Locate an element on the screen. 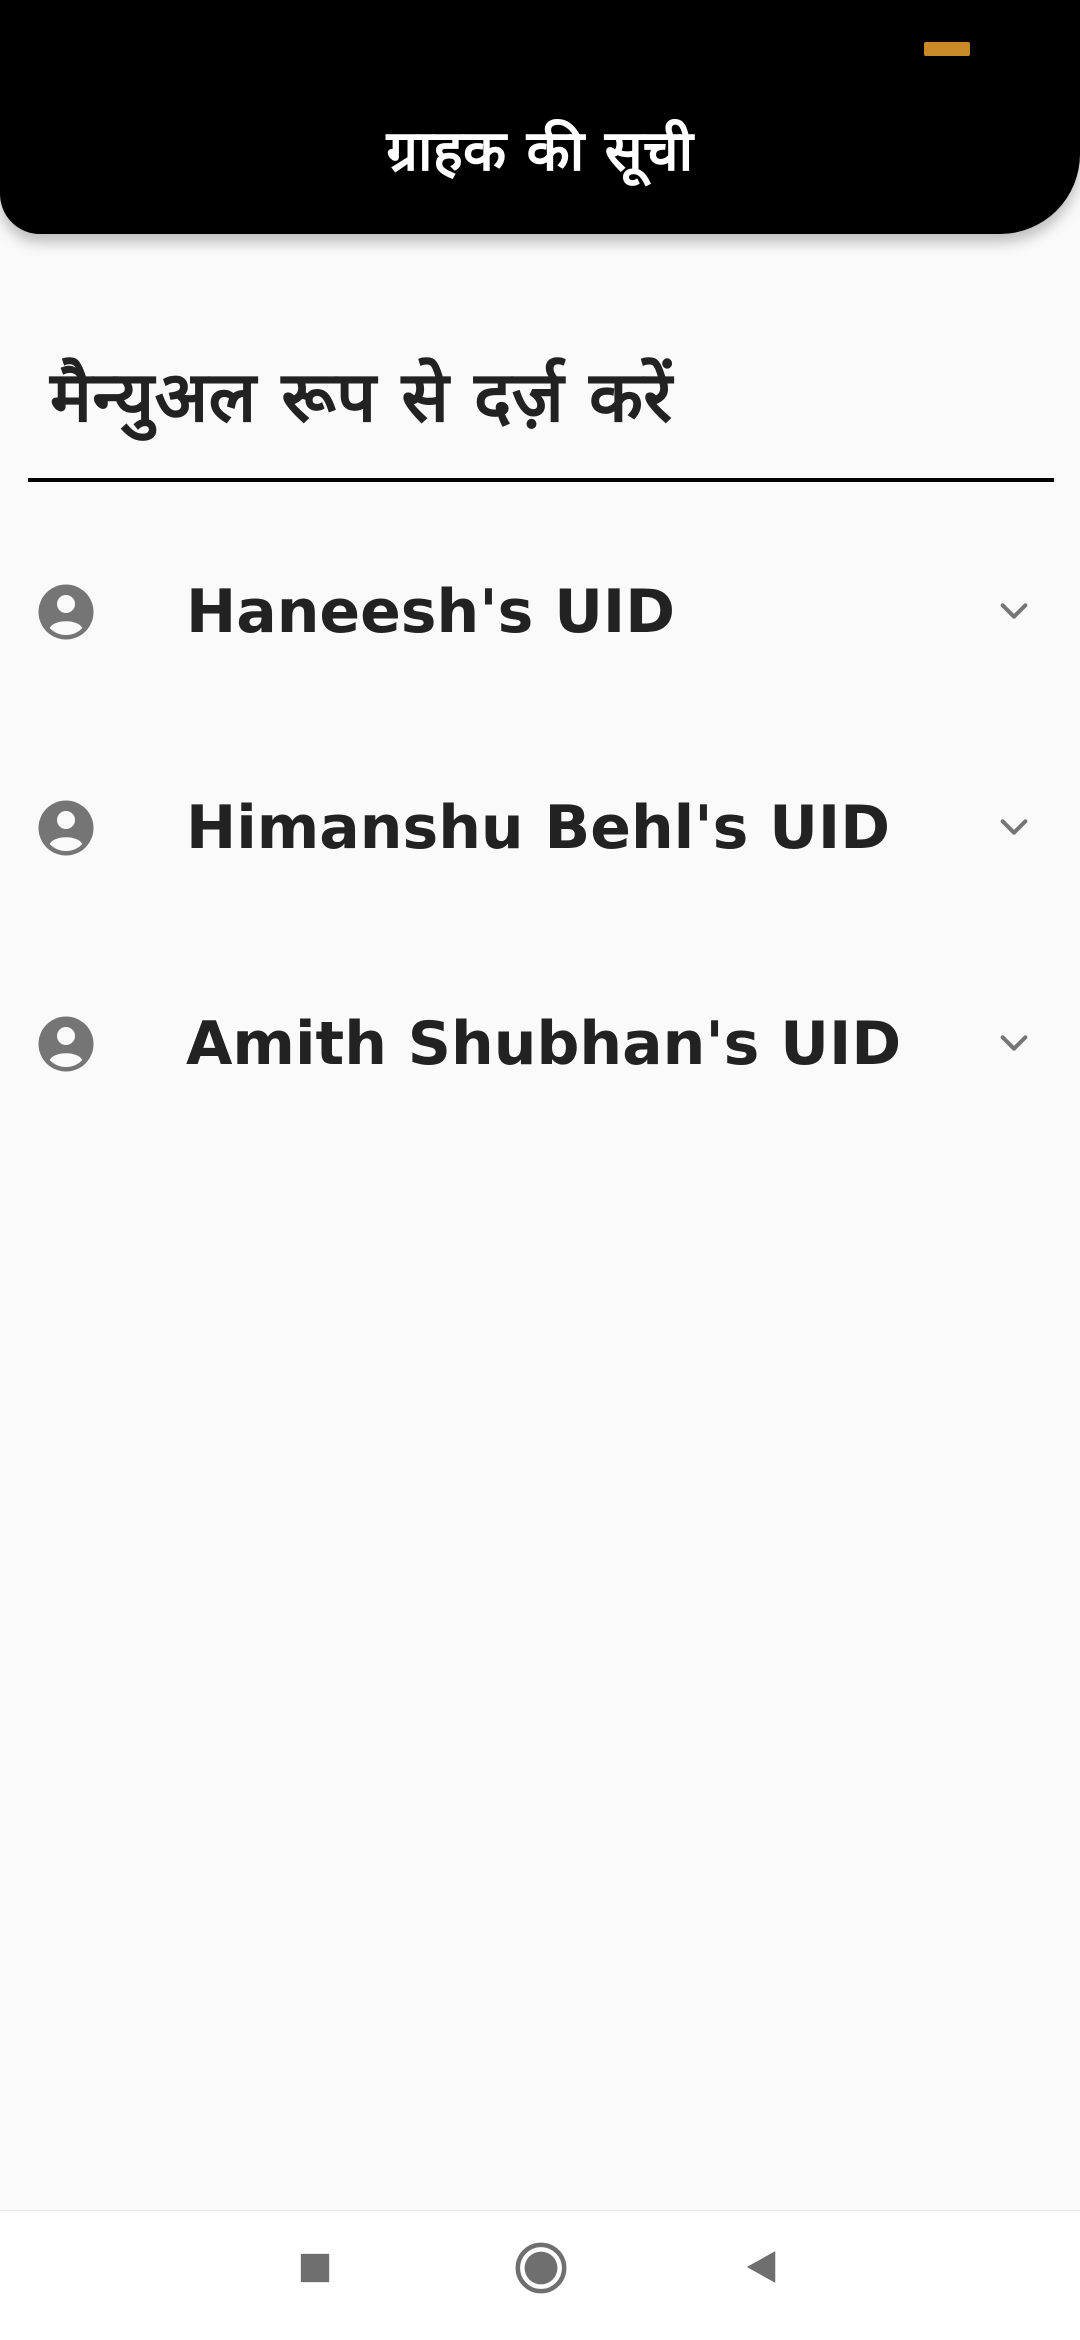 Image resolution: width=1080 pixels, height=2340 pixels. android-navigation-bar is located at coordinates (540, 2275).